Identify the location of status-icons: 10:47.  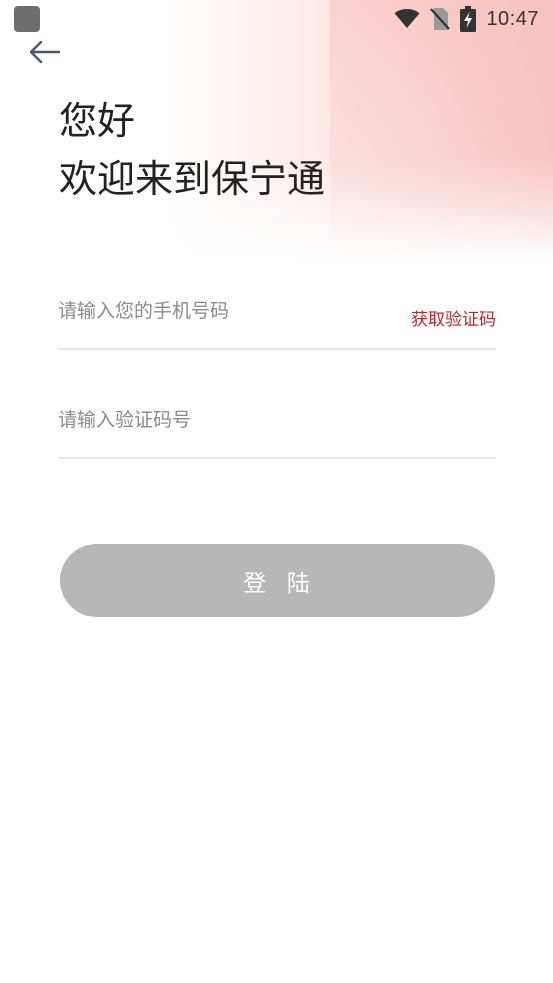
(466, 19).